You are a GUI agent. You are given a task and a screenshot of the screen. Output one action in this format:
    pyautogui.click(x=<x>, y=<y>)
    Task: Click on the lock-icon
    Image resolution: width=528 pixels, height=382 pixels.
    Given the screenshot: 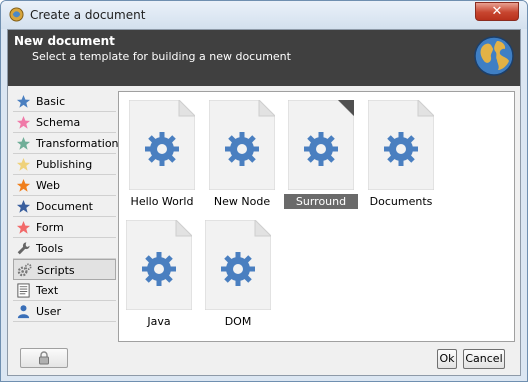 What is the action you would take?
    pyautogui.click(x=44, y=358)
    